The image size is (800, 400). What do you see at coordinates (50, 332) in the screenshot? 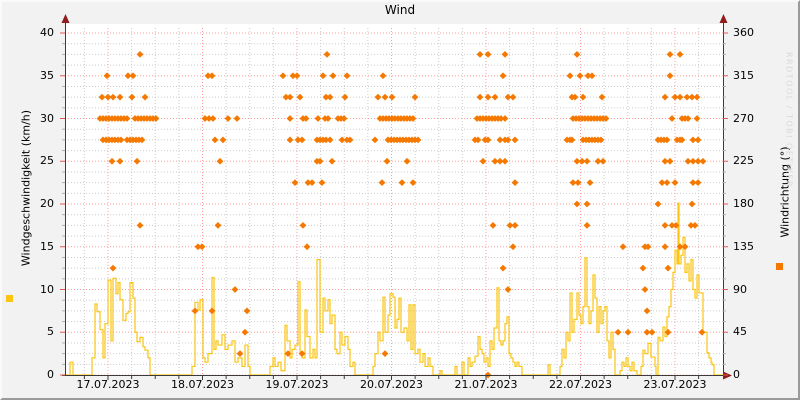
I see `left-axis-tick-label: 5` at bounding box center [50, 332].